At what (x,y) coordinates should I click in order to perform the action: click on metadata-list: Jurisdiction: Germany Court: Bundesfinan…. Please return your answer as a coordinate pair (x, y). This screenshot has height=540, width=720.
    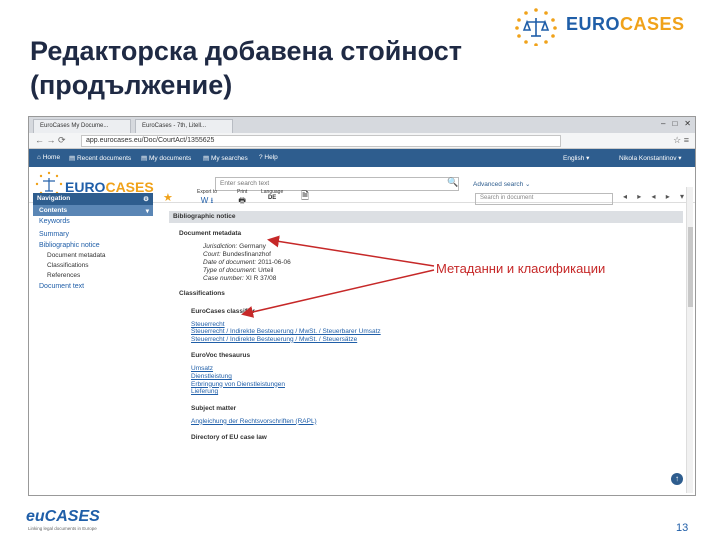
    Looking at the image, I should click on (426, 263).